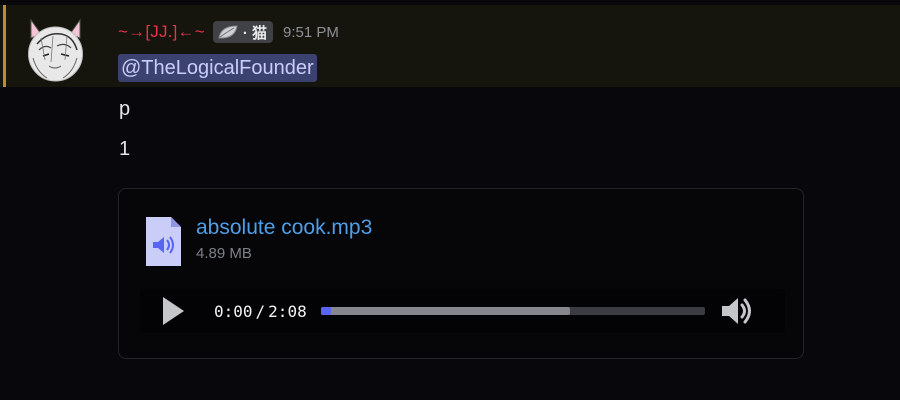 The height and width of the screenshot is (400, 900). Describe the element at coordinates (217, 68) in the screenshot. I see `user-mention: @TheLogicalFounder` at that location.